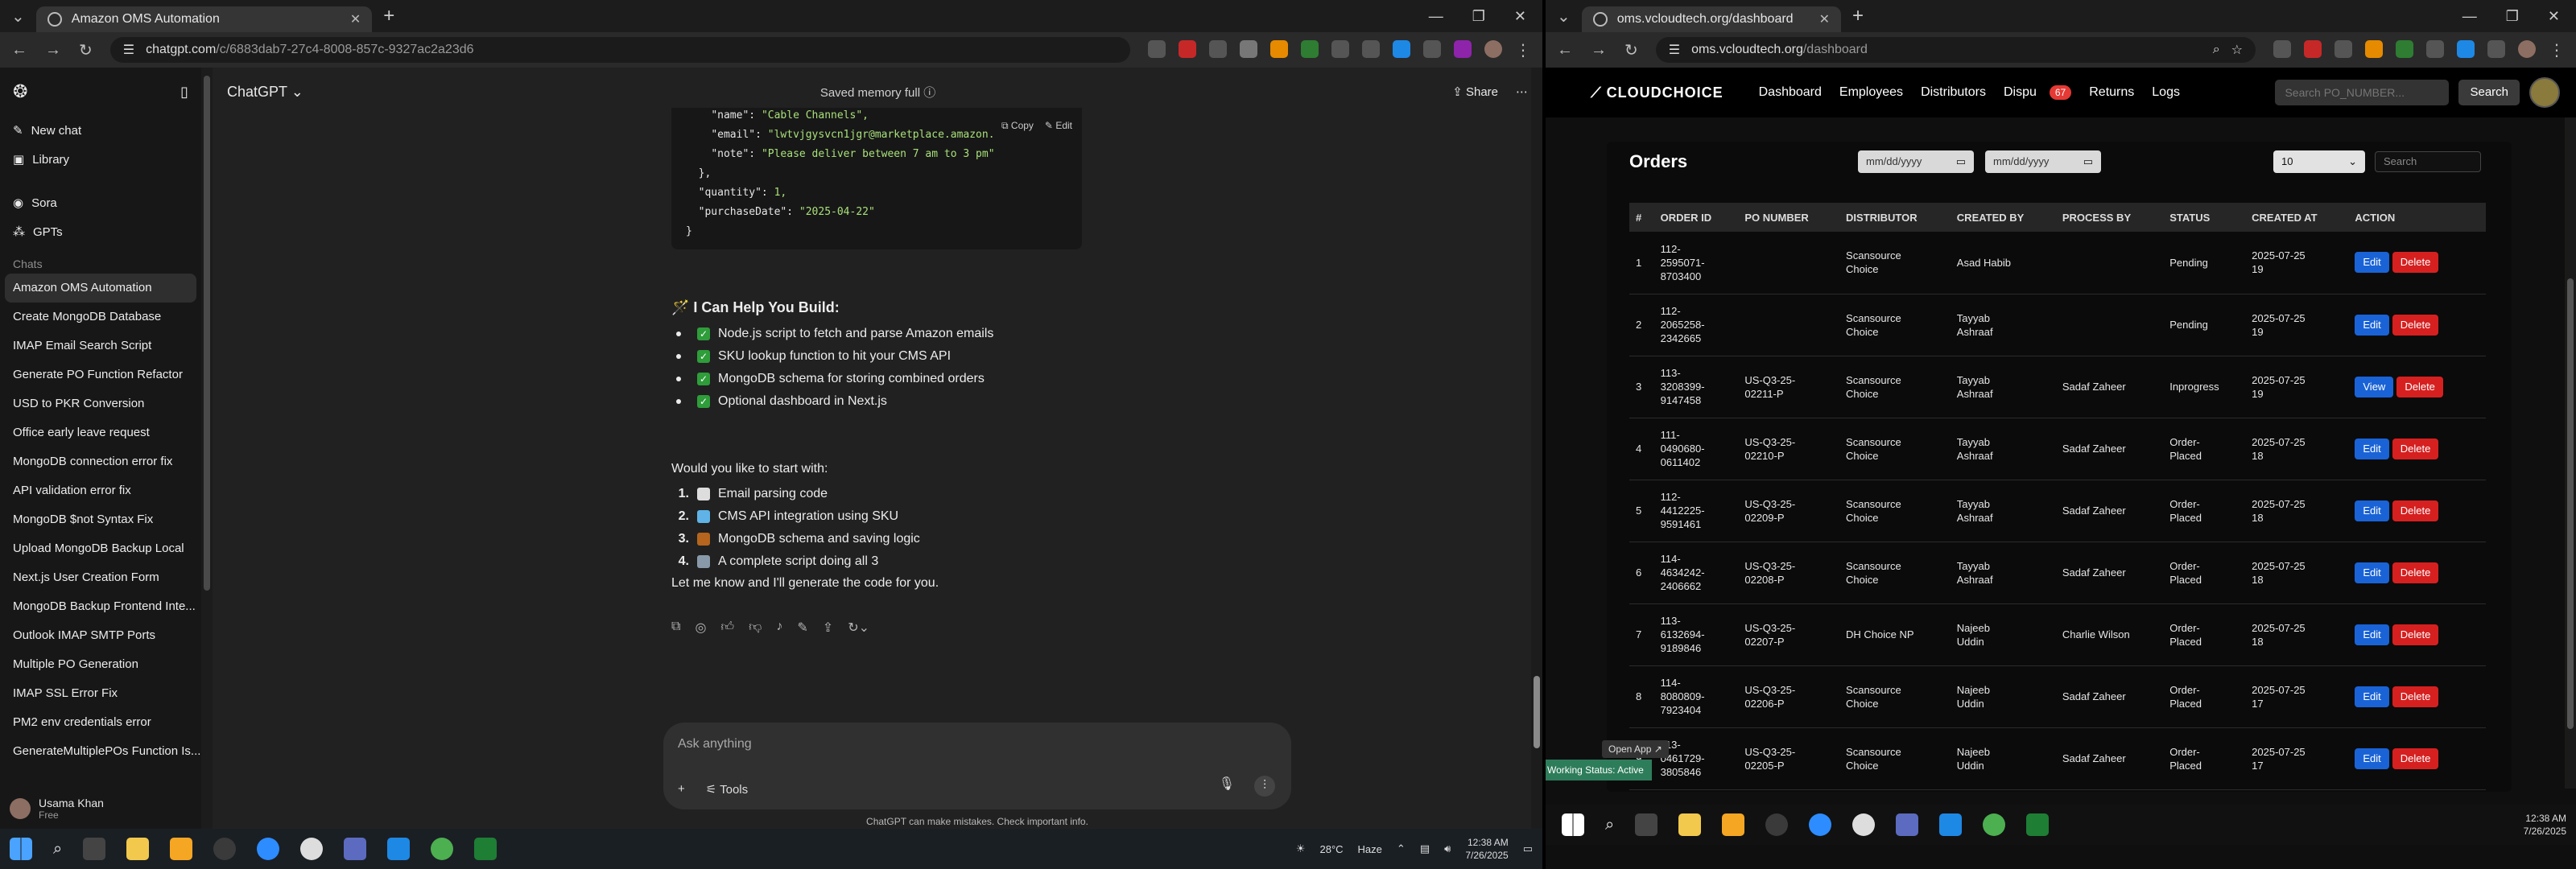 The width and height of the screenshot is (2576, 869). Describe the element at coordinates (2020, 92) in the screenshot. I see `nav-link: Dispu` at that location.